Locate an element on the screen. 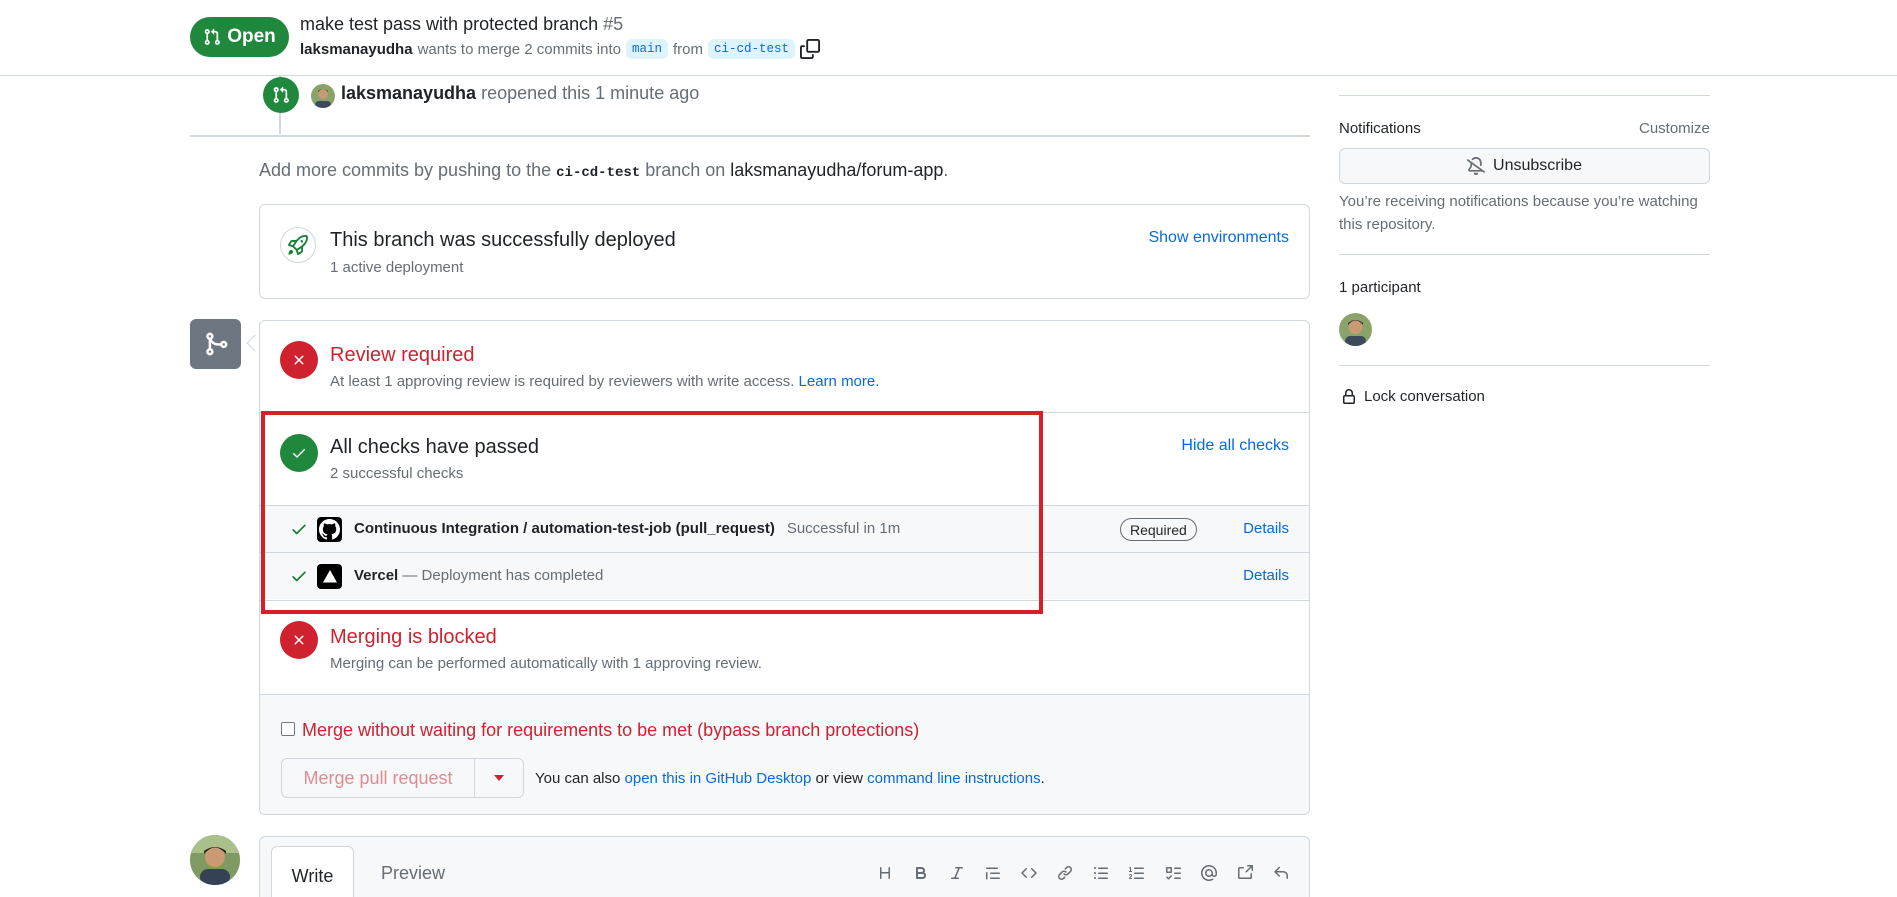  deploy-subtitle: 1 active deployment is located at coordinates (397, 267).